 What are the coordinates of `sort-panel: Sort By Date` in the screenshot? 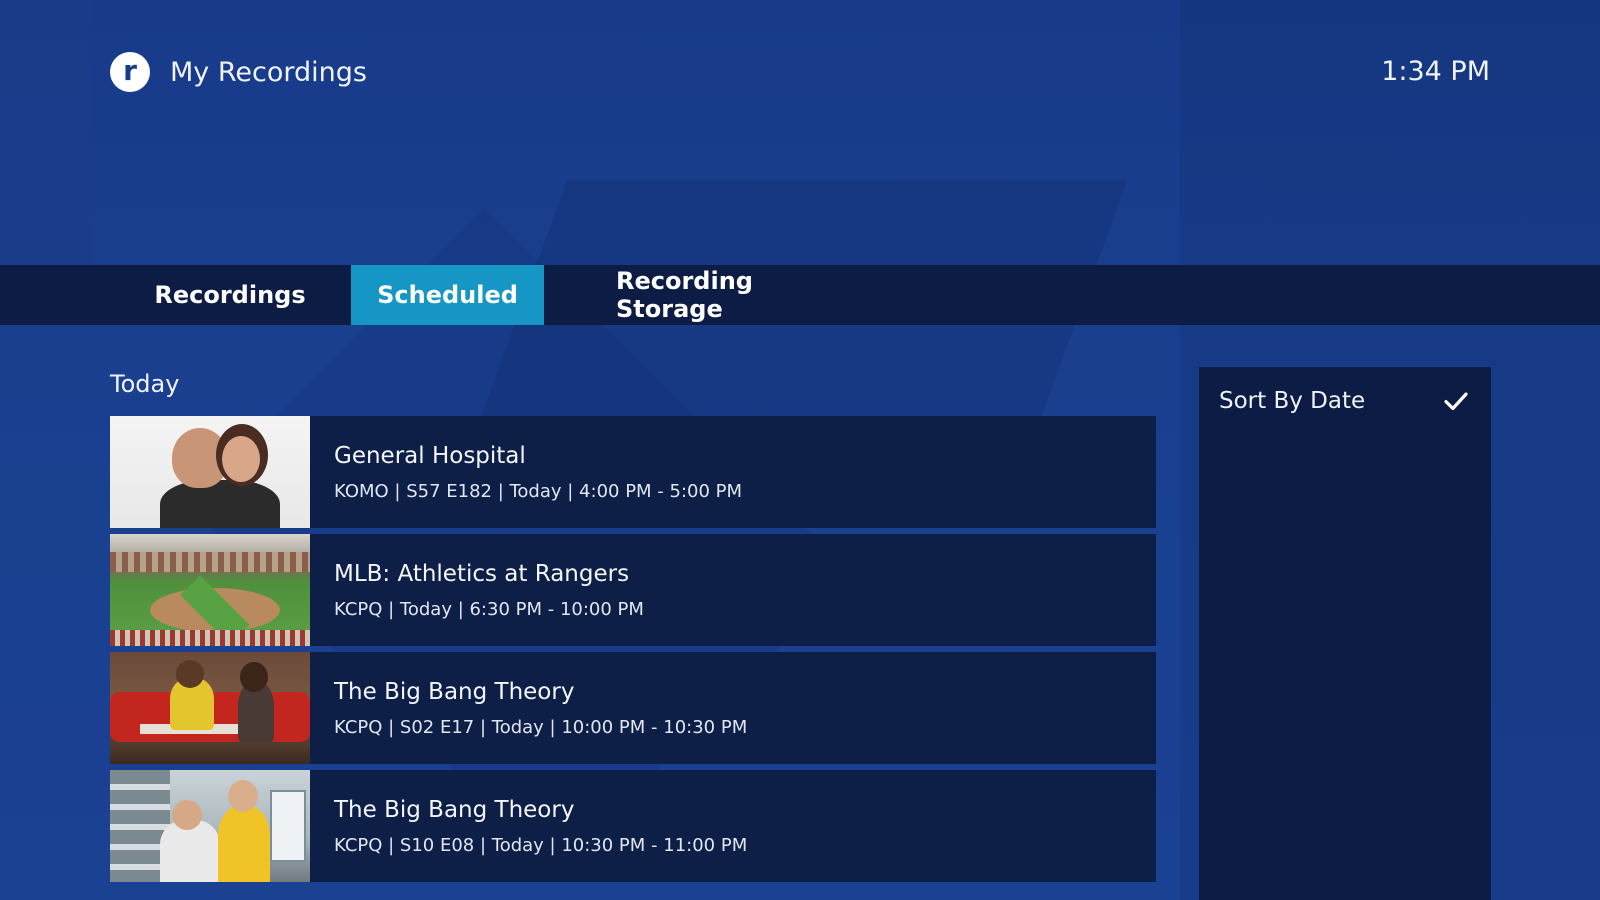 It's located at (1345, 633).